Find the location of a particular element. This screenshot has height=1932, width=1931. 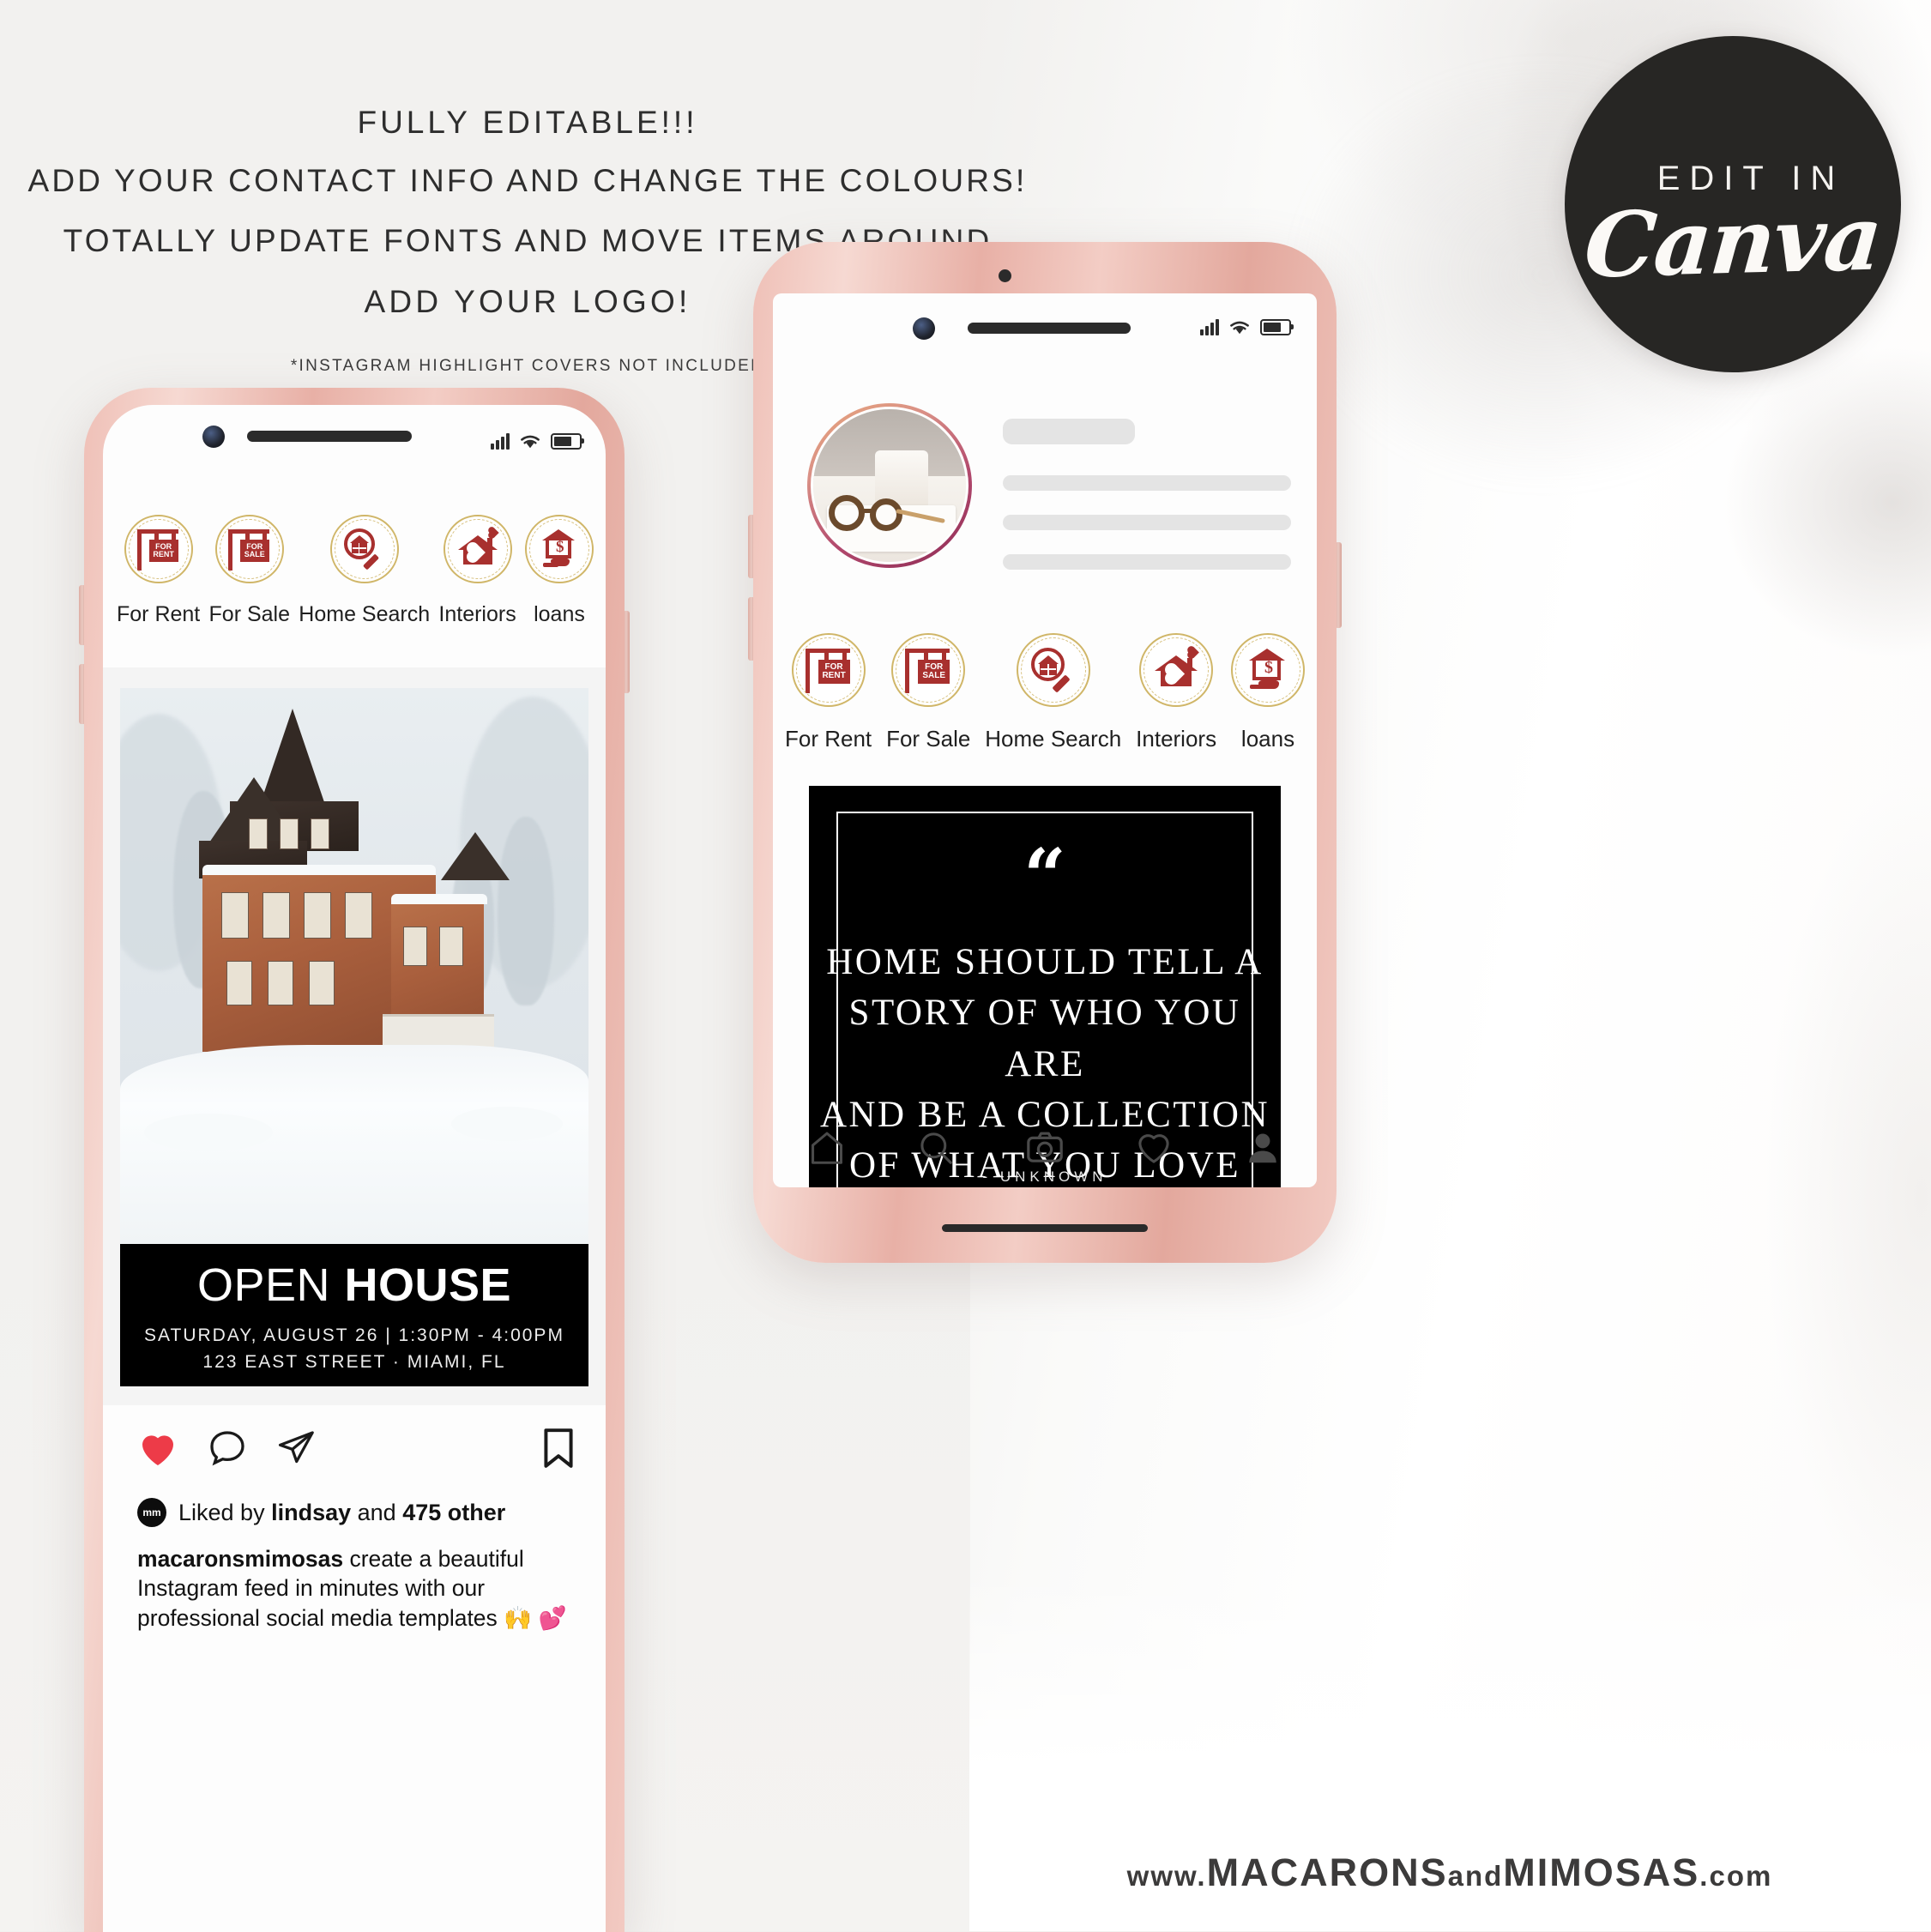

avatar: mm is located at coordinates (151, 1512).